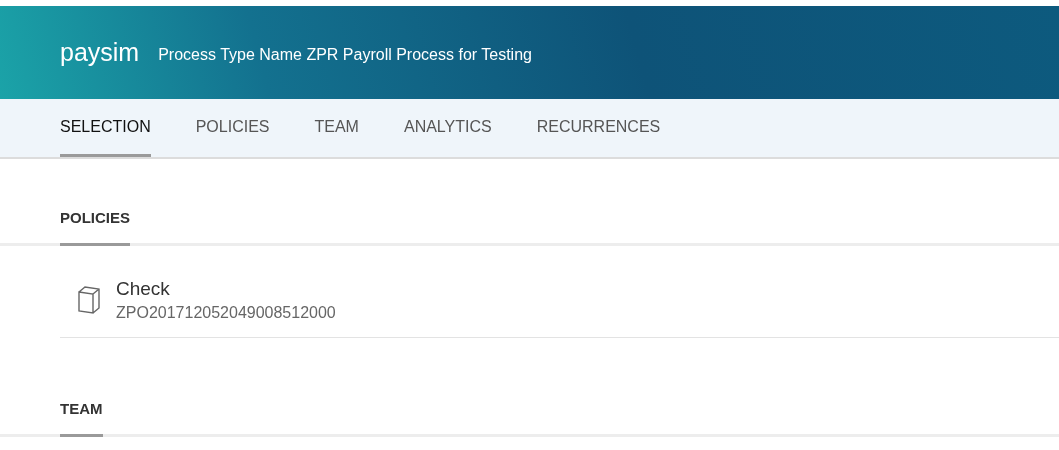 Image resolution: width=1059 pixels, height=450 pixels. I want to click on policy-id: ZPO201712052049008512000, so click(226, 313).